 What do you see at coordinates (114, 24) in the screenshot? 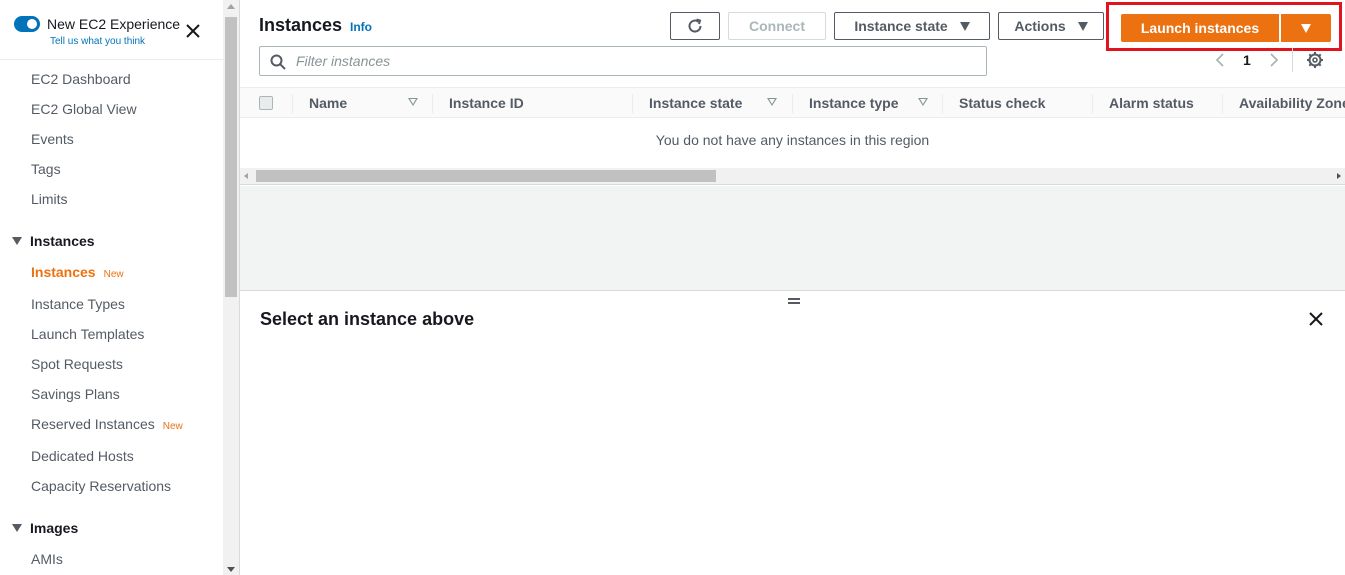
I see `toggle-label: New EC2 Experience` at bounding box center [114, 24].